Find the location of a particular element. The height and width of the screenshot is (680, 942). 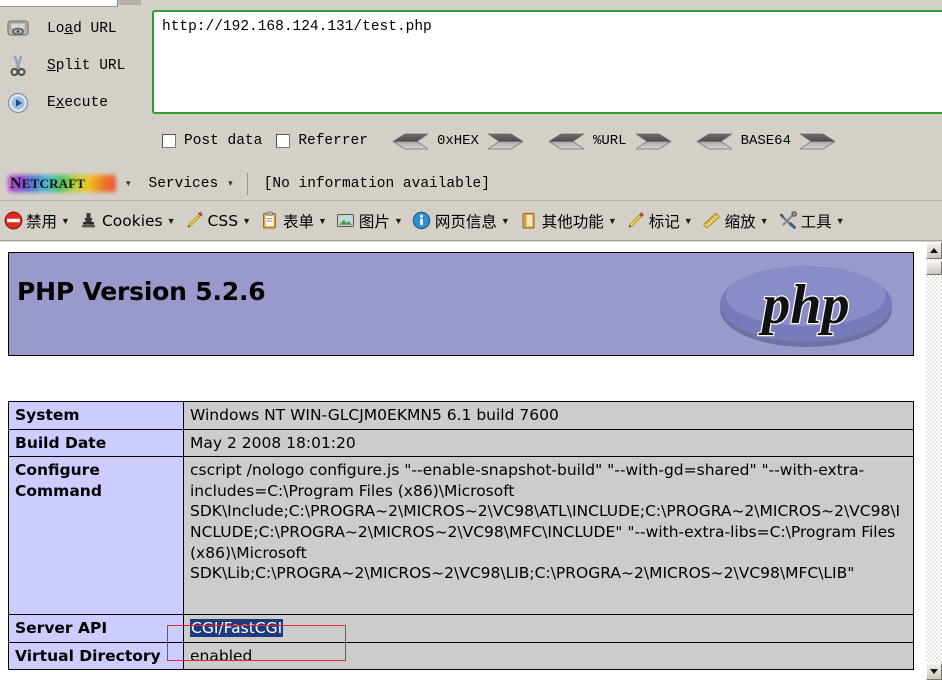

hex-decode-left-arrow is located at coordinates (410, 141).